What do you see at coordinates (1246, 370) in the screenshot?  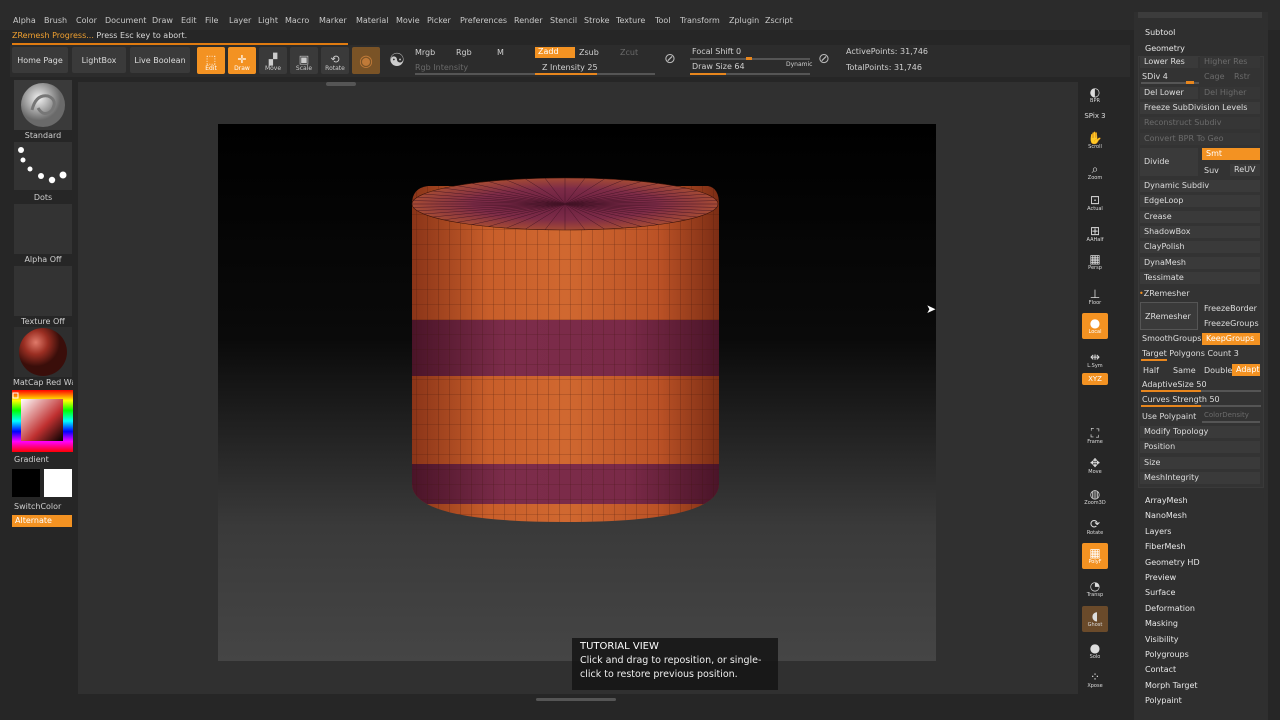 I see `adapt-toggle: Adapt` at bounding box center [1246, 370].